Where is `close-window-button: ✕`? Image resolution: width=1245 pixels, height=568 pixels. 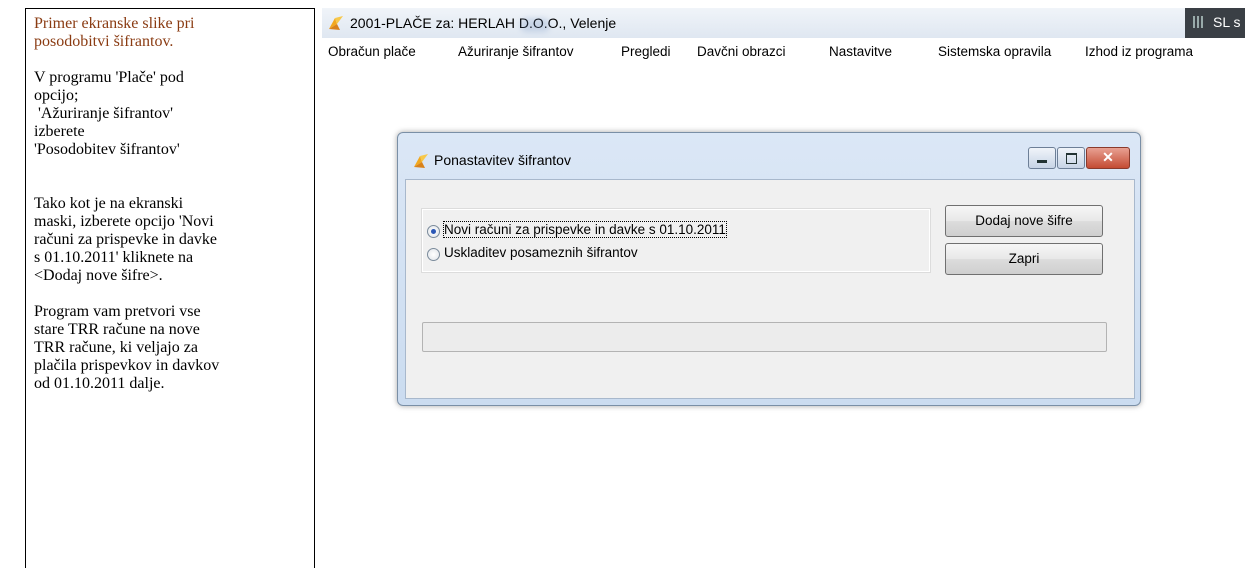 close-window-button: ✕ is located at coordinates (1108, 158).